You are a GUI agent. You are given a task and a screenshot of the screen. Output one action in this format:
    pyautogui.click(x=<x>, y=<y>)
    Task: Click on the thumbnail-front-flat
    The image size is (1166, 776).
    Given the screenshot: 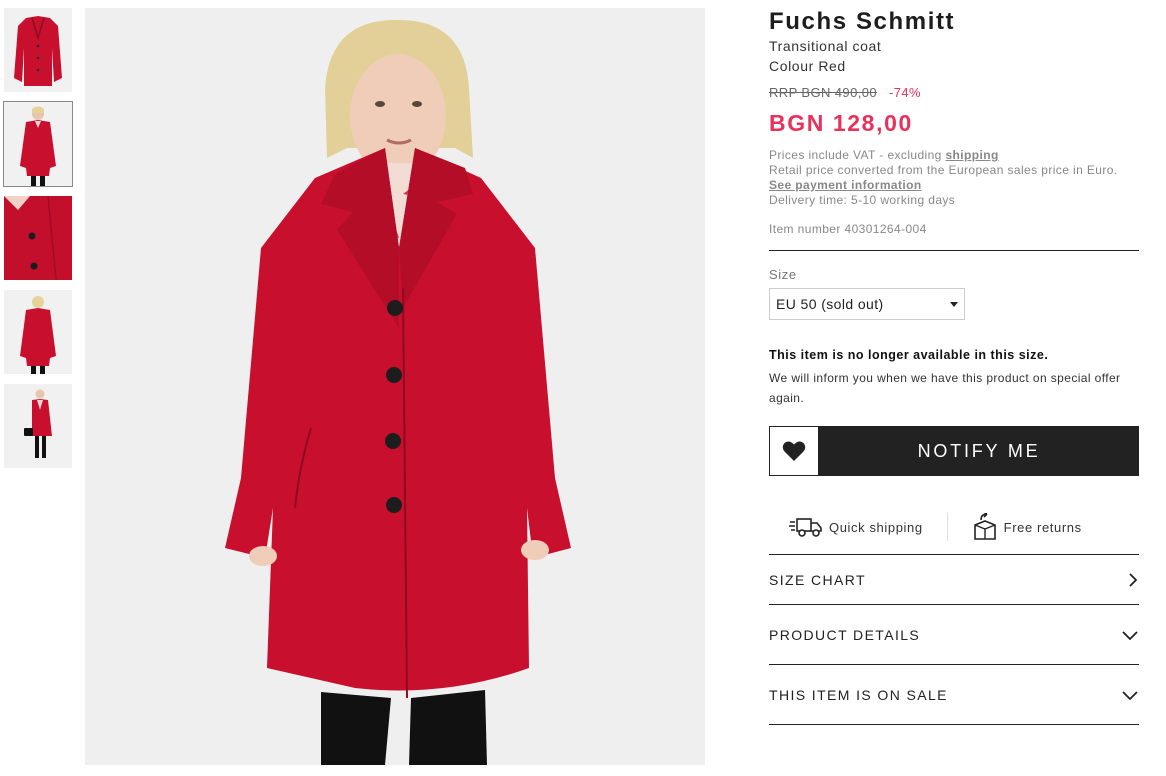 What is the action you would take?
    pyautogui.click(x=38, y=50)
    